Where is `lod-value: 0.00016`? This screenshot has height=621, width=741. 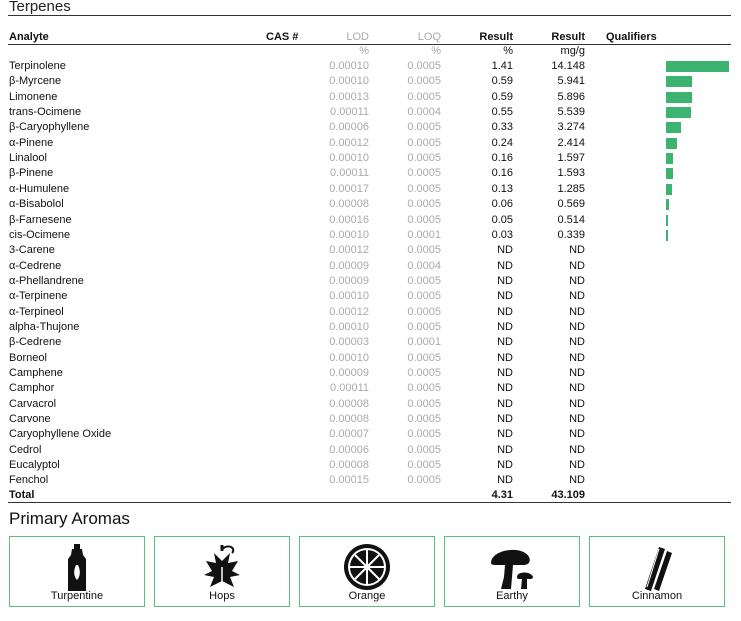
lod-value: 0.00016 is located at coordinates (349, 219).